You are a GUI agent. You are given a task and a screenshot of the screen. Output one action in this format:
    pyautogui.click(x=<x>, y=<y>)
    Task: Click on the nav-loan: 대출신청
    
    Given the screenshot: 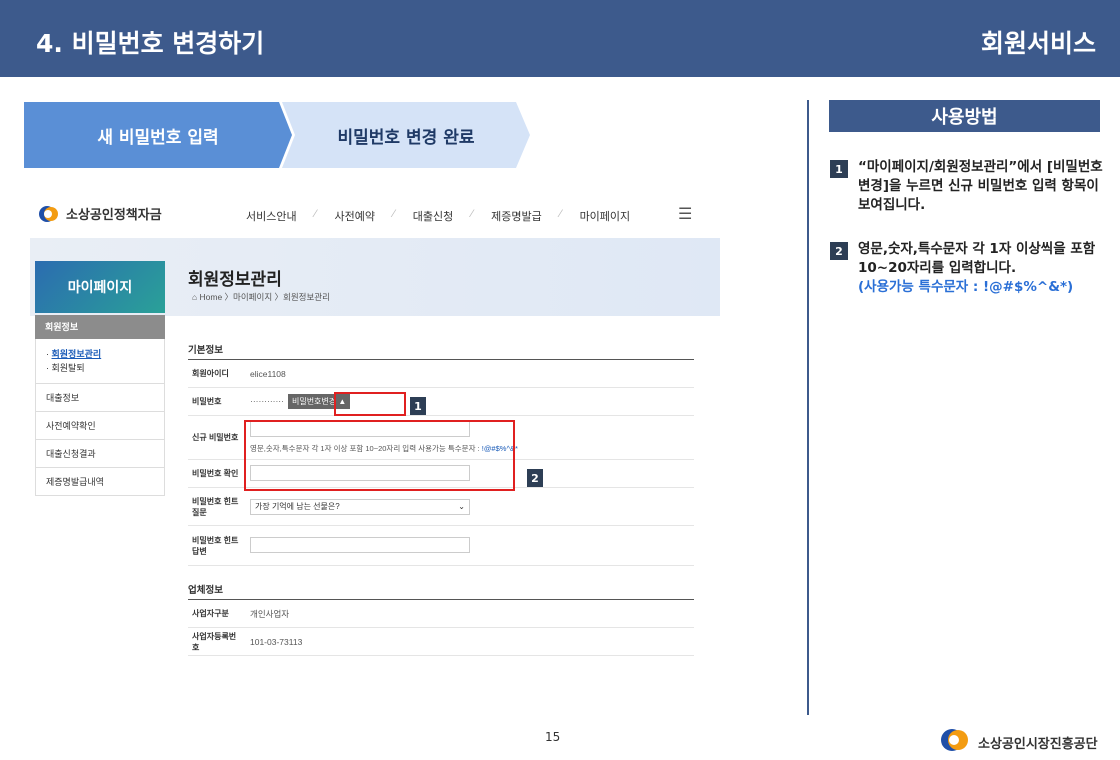 What is the action you would take?
    pyautogui.click(x=433, y=216)
    